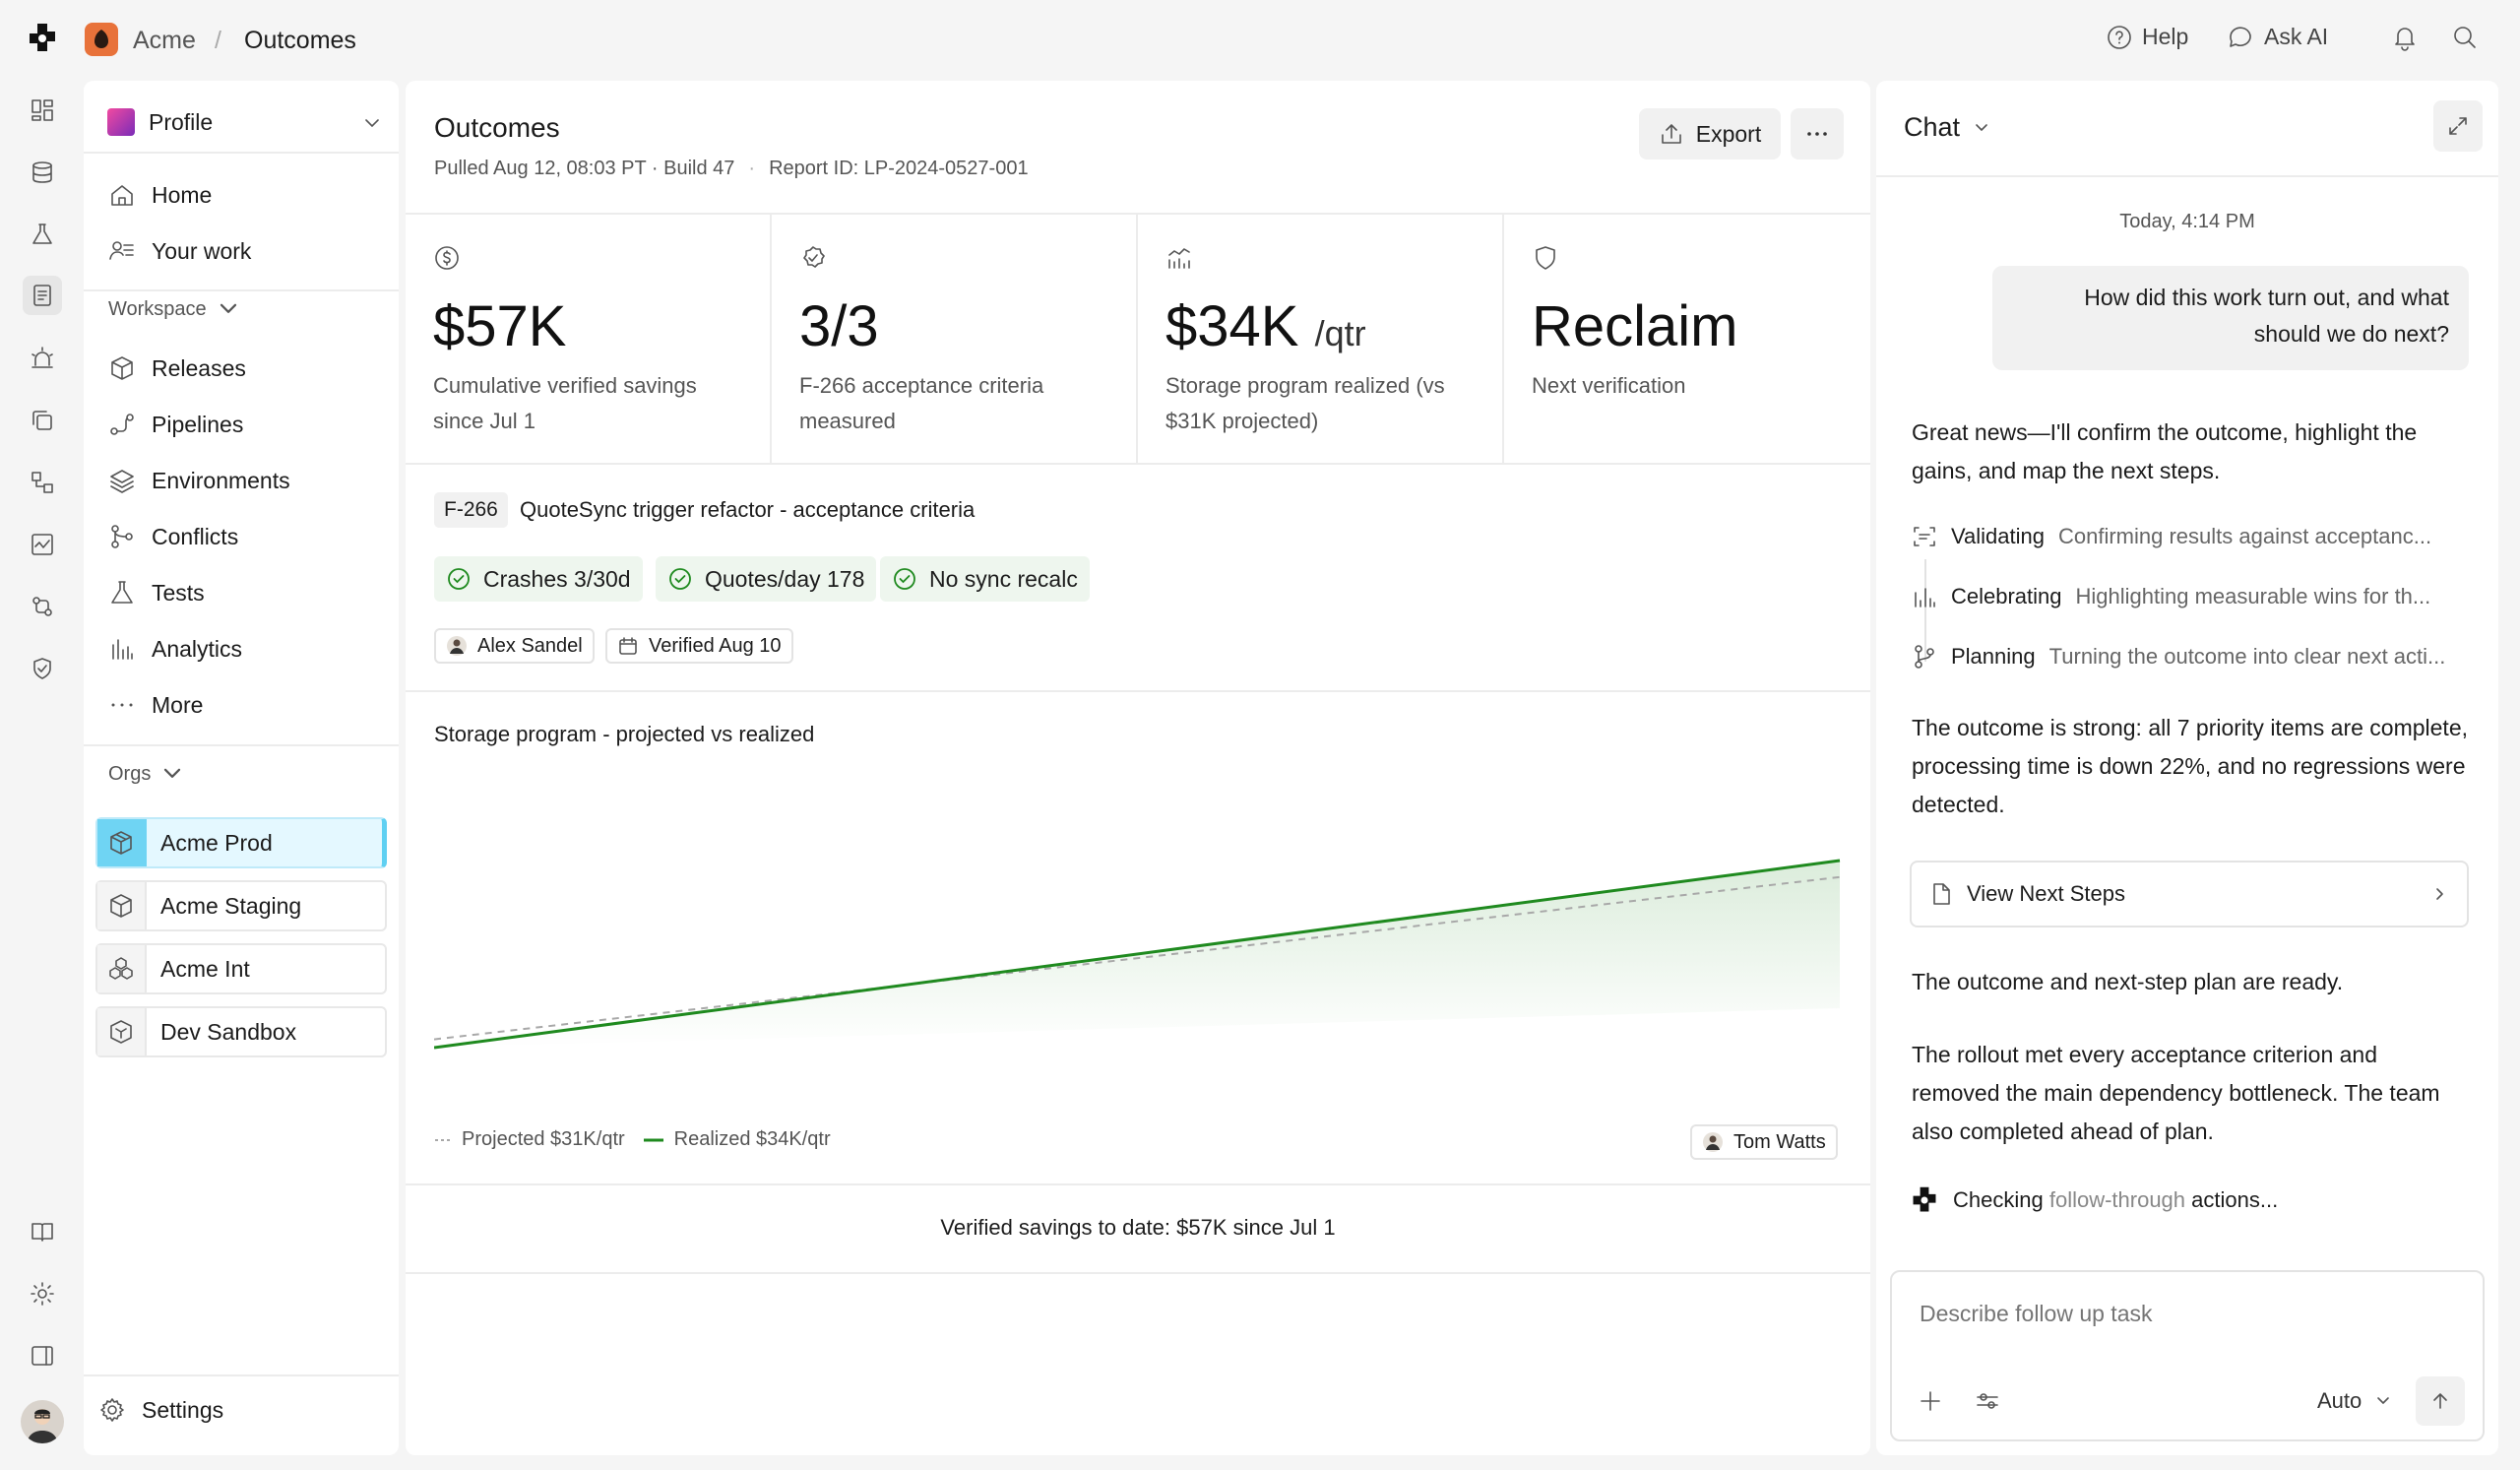 The height and width of the screenshot is (1470, 2520). I want to click on book-icon, so click(42, 1232).